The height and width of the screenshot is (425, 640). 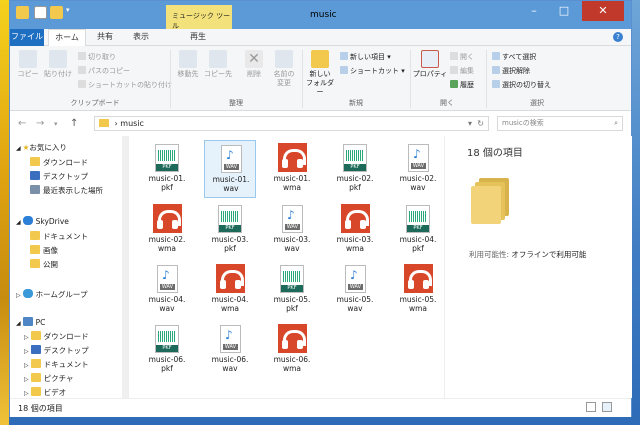 What do you see at coordinates (59, 162) in the screenshot?
I see `nav-fav-downloads: ダウンロード` at bounding box center [59, 162].